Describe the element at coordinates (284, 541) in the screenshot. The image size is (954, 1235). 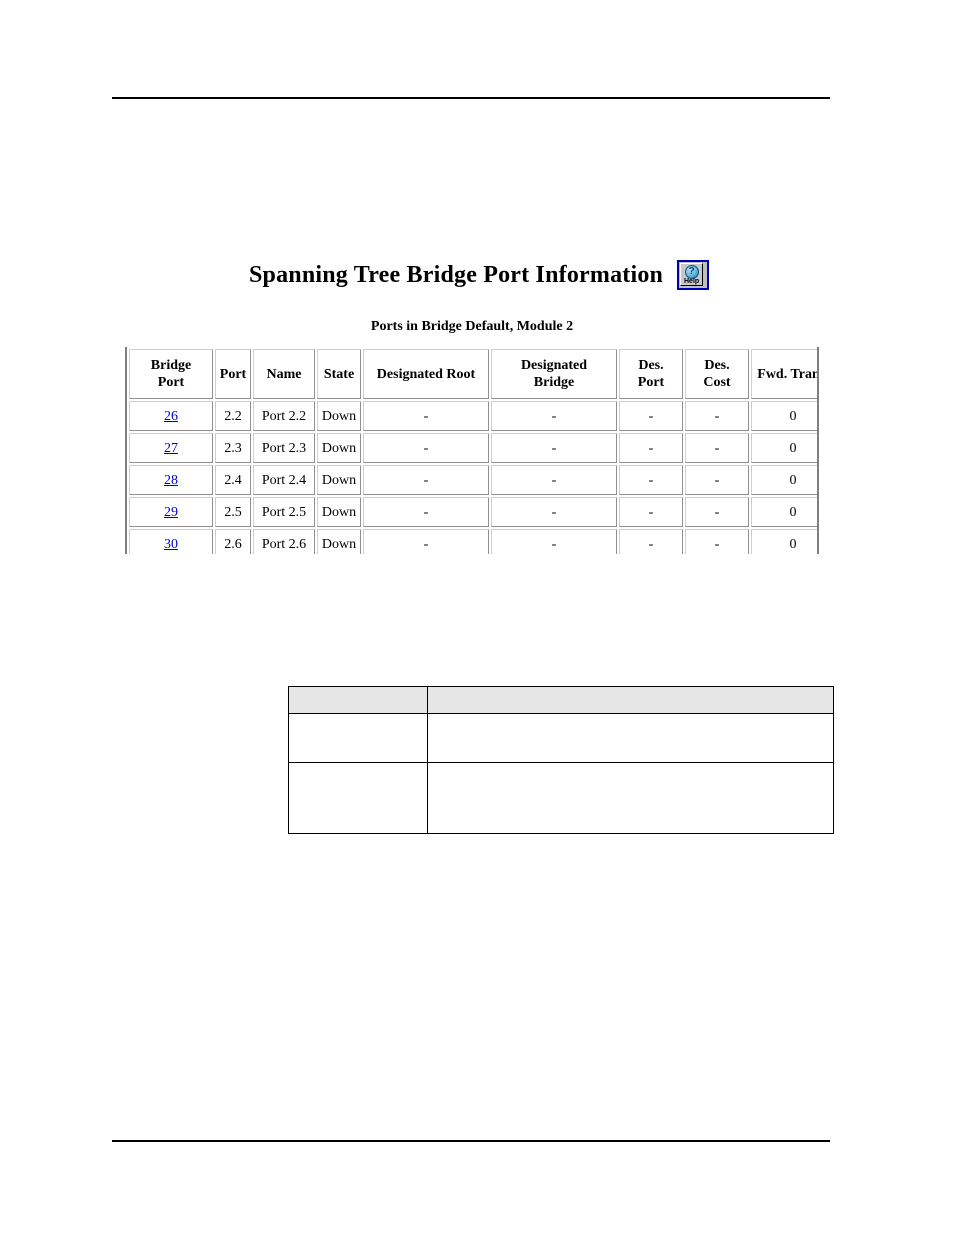
I see `cell-name: Port 2.6` at that location.